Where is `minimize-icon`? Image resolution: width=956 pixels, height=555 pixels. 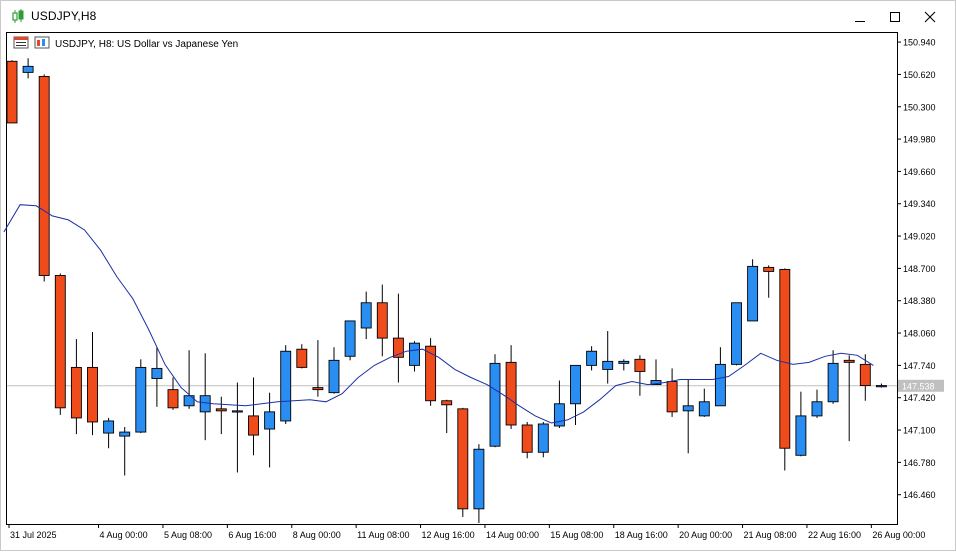 minimize-icon is located at coordinates (860, 21).